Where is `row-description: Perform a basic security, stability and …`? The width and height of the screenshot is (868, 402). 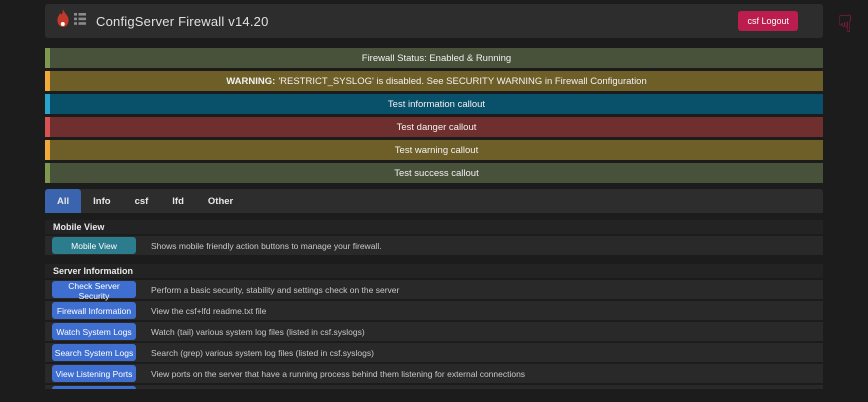 row-description: Perform a basic security, stability and … is located at coordinates (275, 289).